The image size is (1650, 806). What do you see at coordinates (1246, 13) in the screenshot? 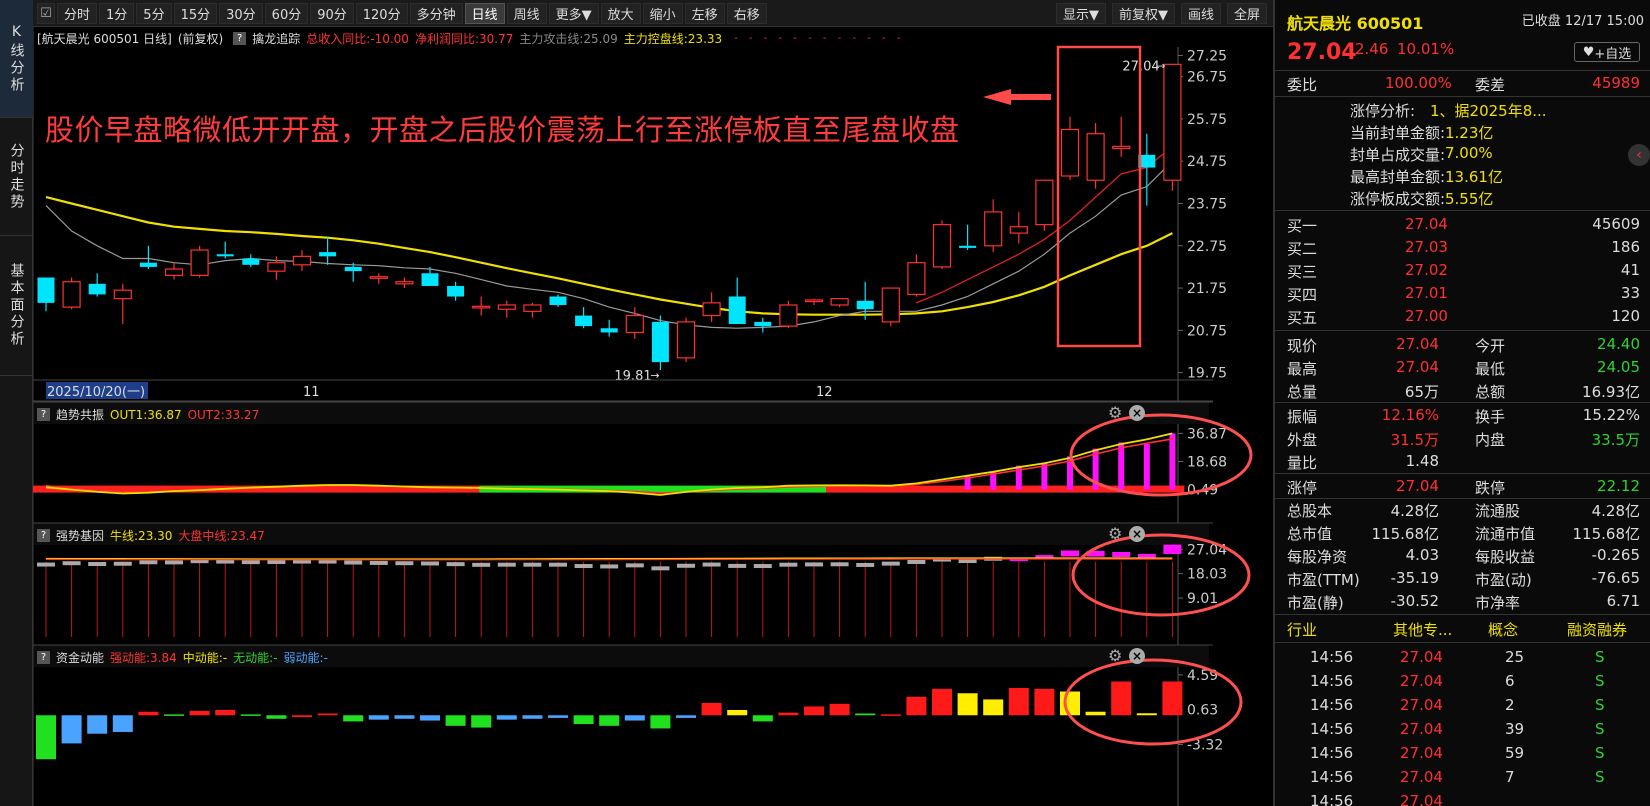
I see `view-button-3: 全屏` at bounding box center [1246, 13].